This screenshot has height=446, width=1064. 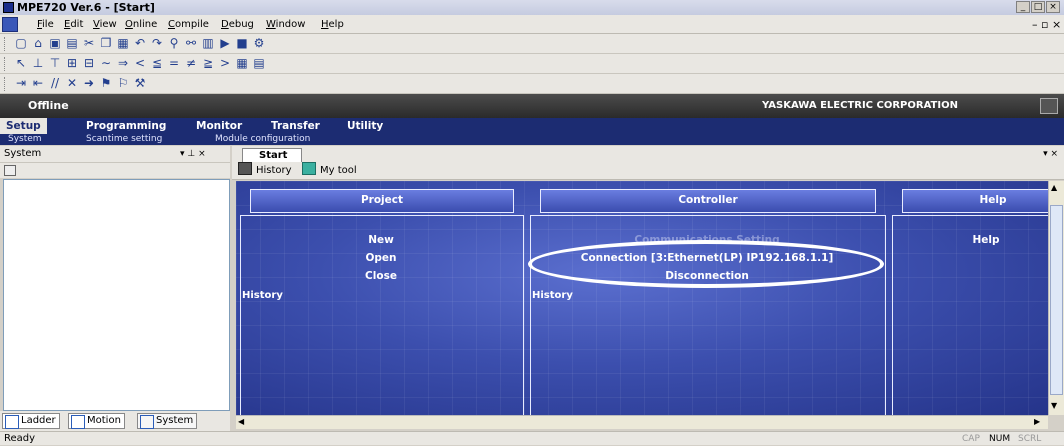 I want to click on save-icon: ▣, so click(x=55, y=43).